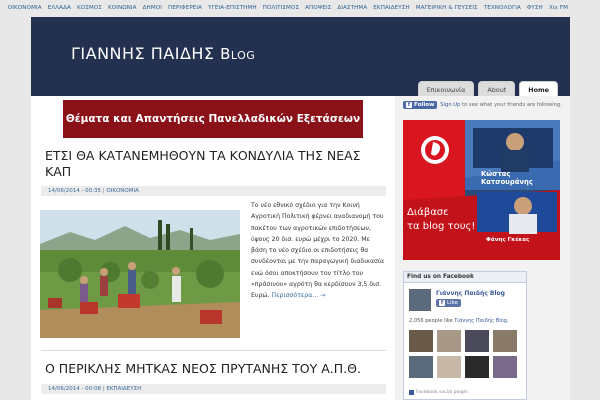 This screenshot has height=400, width=600. I want to click on post-date: 14/06/2014 - 00:35, so click(75, 191).